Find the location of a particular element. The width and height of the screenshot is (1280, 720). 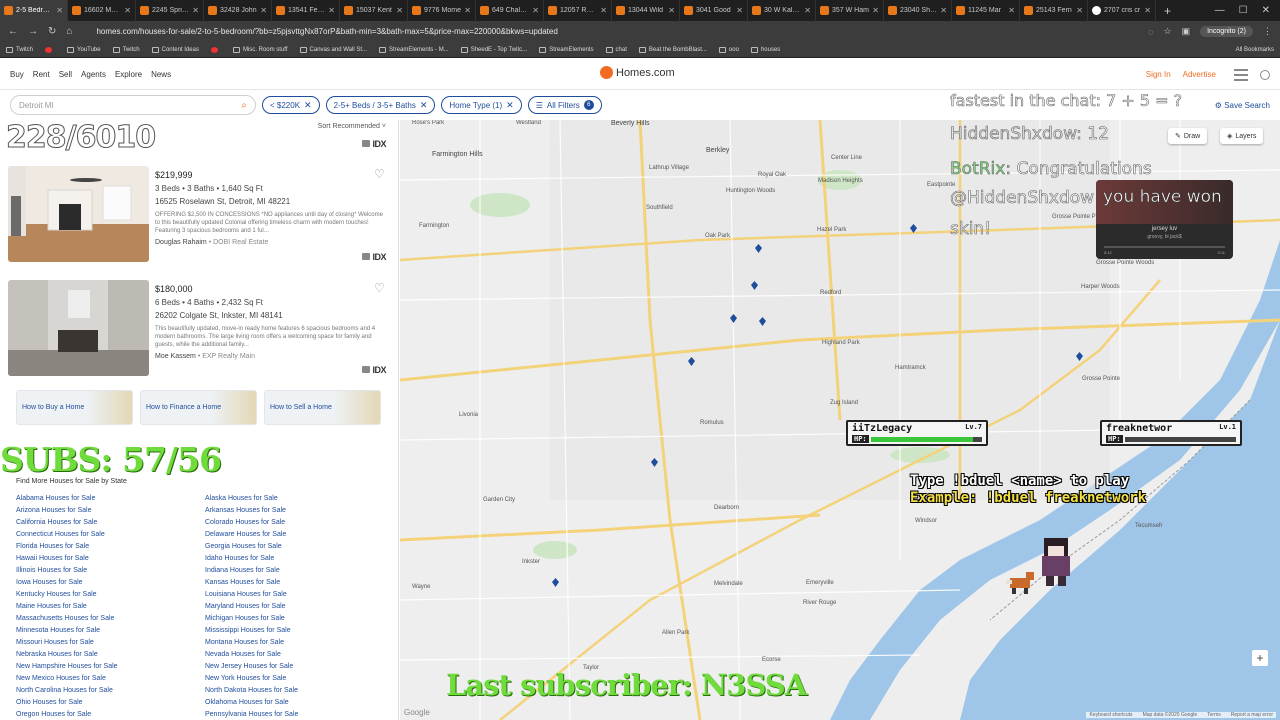

advertise-link: Advertise is located at coordinates (1199, 74).